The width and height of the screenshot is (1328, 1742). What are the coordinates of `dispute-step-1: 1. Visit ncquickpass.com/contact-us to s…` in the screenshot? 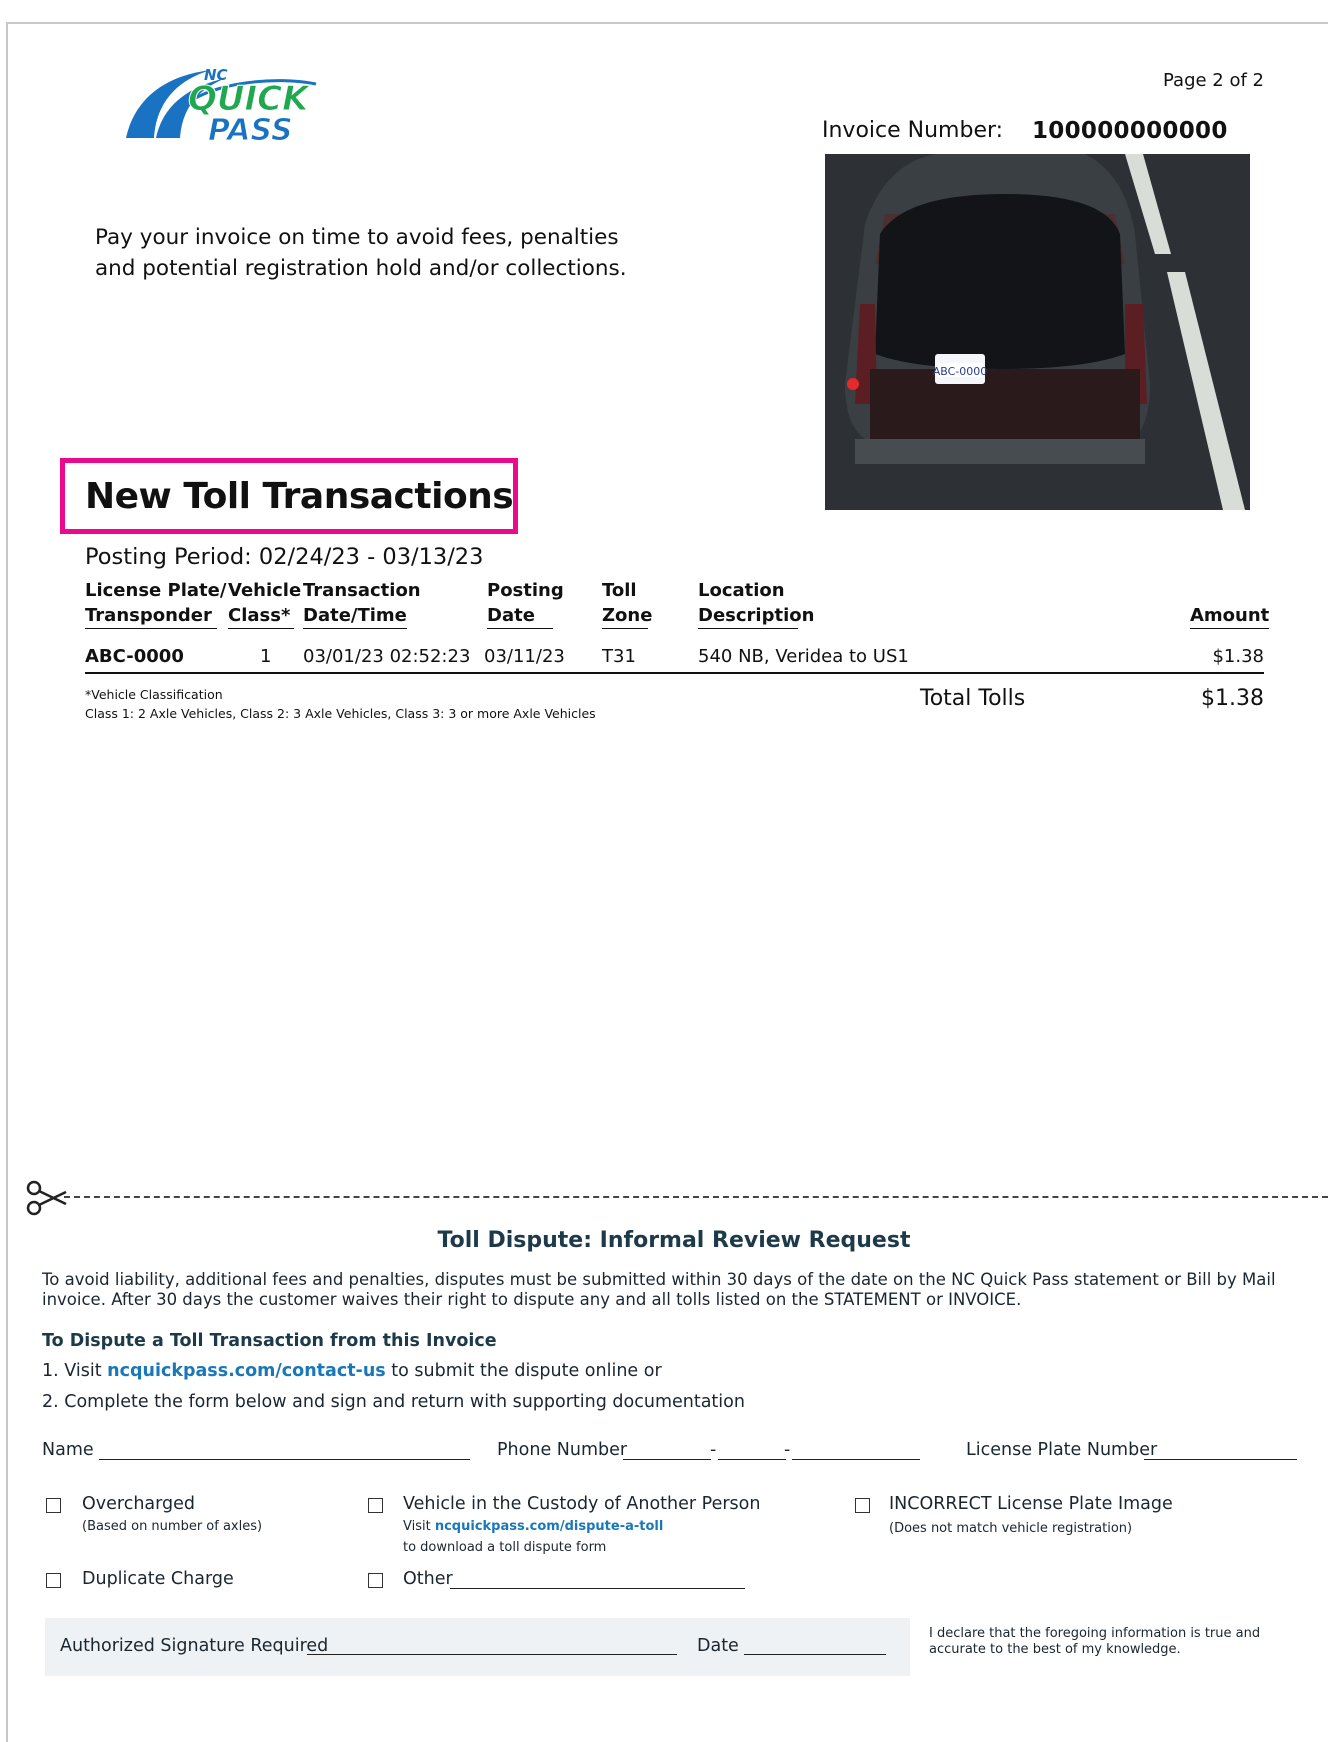 It's located at (352, 1371).